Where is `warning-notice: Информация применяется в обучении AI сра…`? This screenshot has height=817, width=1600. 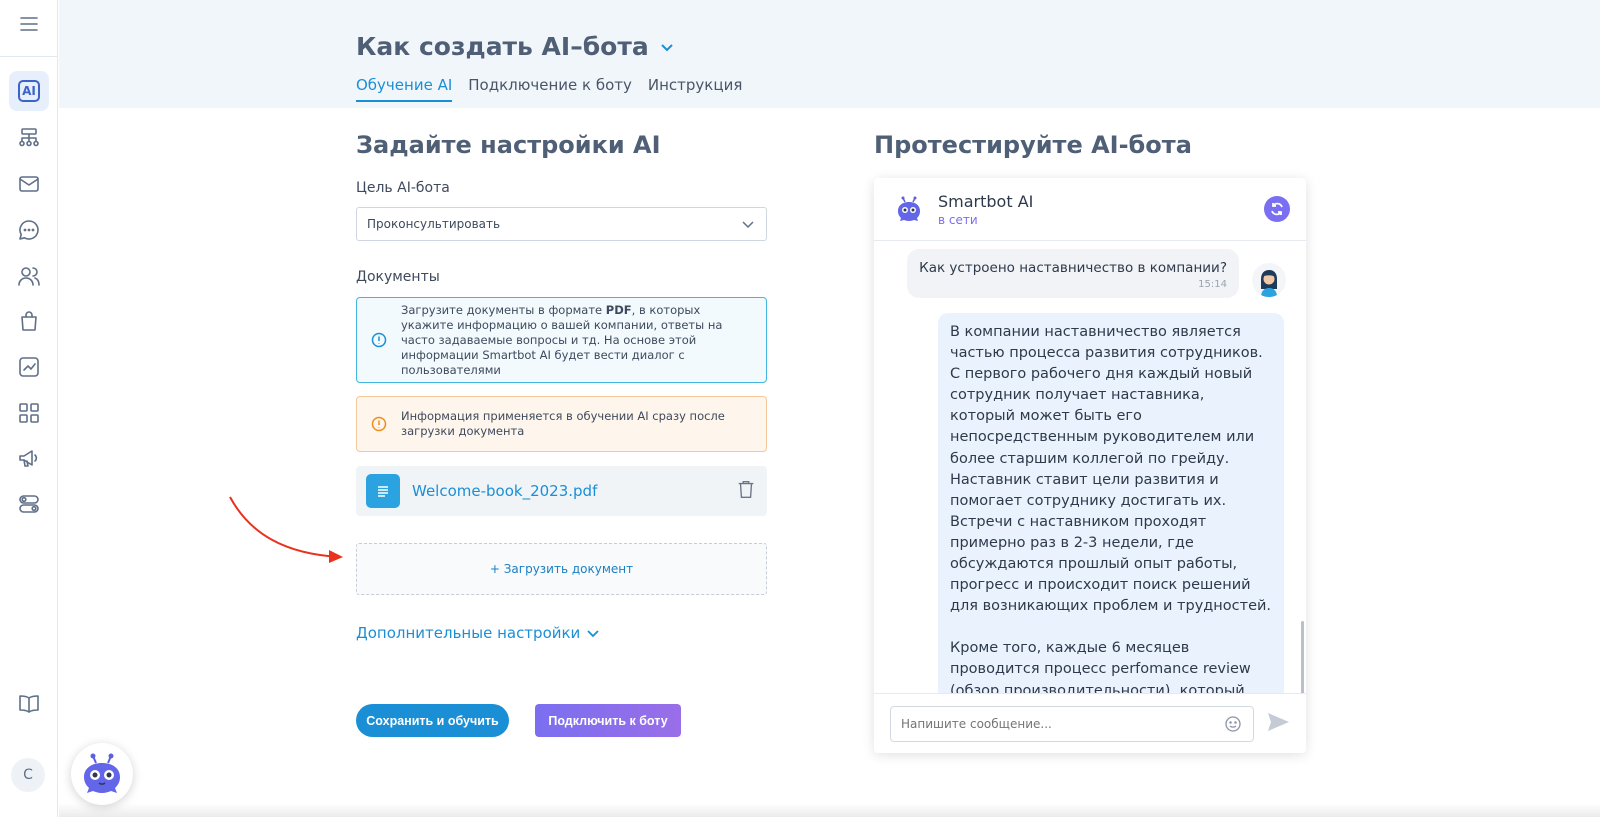
warning-notice: Информация применяется в обучении AI сра… is located at coordinates (561, 424).